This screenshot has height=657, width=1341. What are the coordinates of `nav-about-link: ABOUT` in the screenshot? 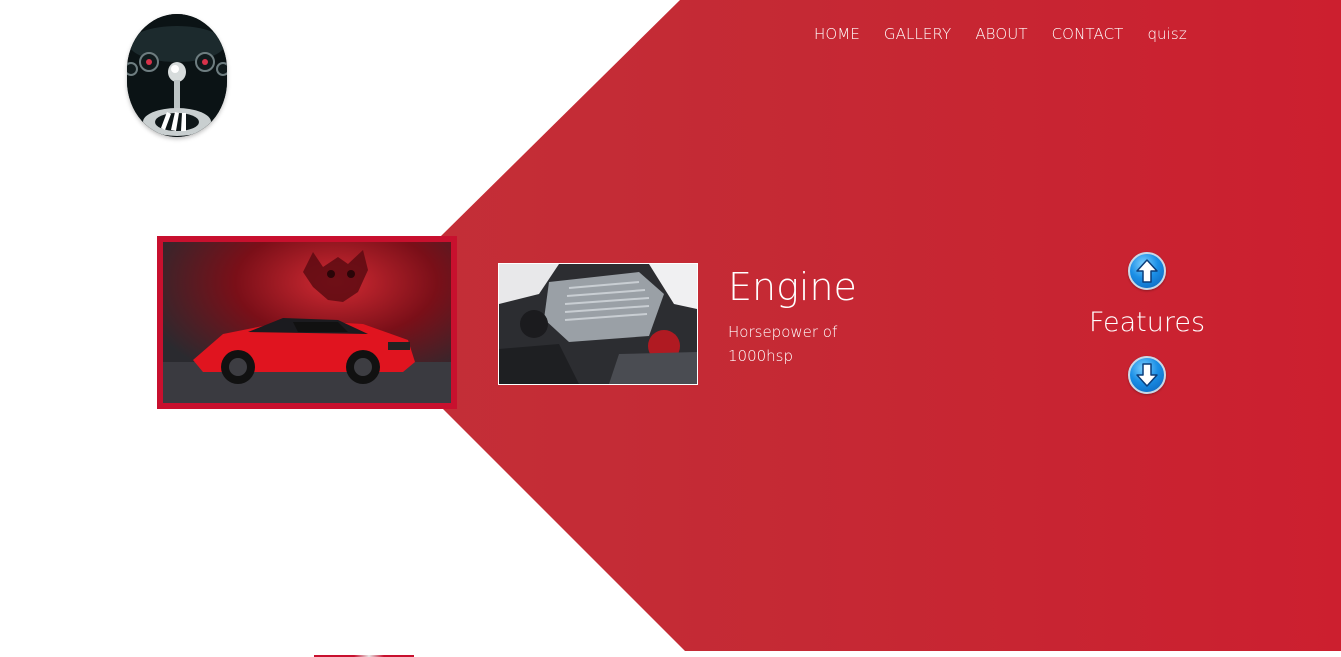 It's located at (1001, 34).